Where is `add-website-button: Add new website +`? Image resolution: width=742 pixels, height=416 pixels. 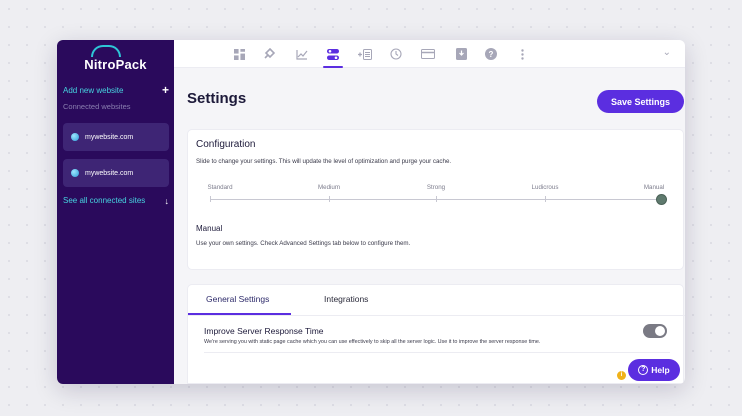 add-website-button: Add new website + is located at coordinates (116, 90).